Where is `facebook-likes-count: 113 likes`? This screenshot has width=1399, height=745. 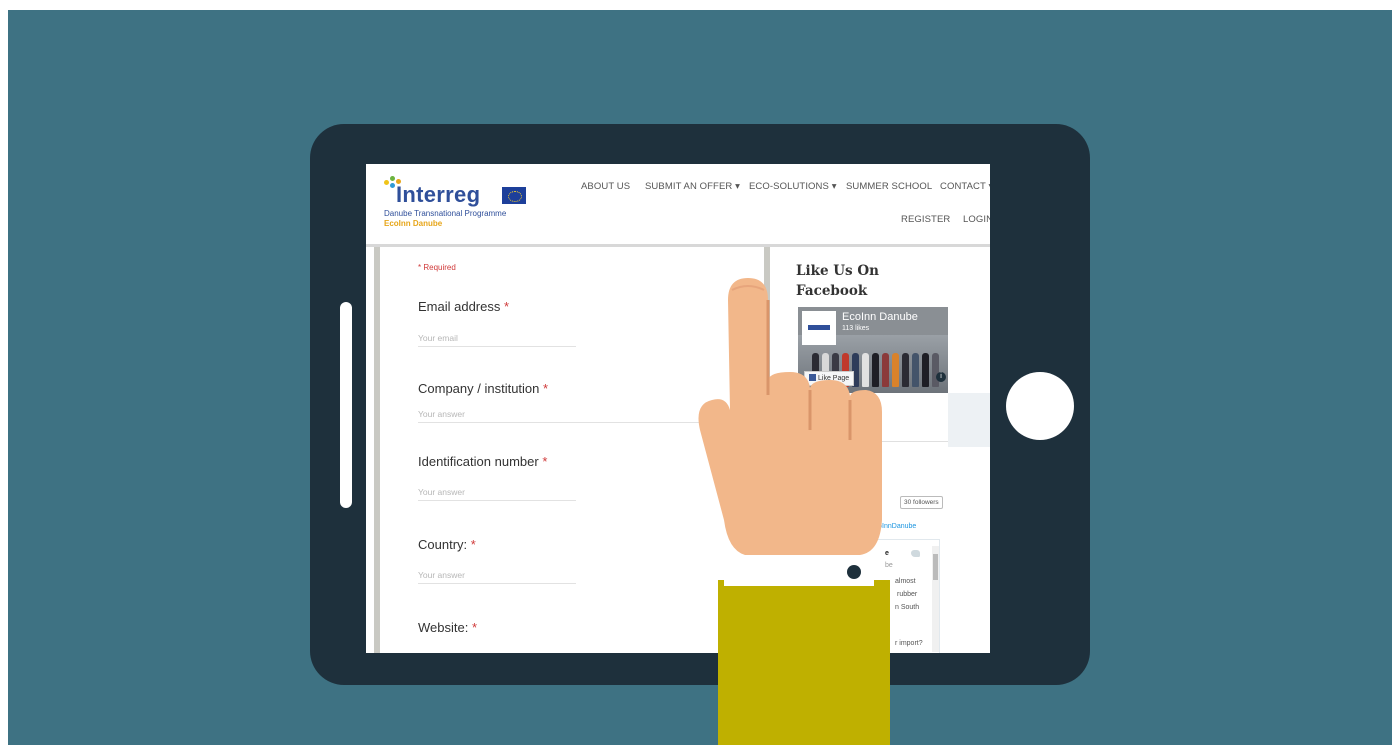 facebook-likes-count: 113 likes is located at coordinates (856, 328).